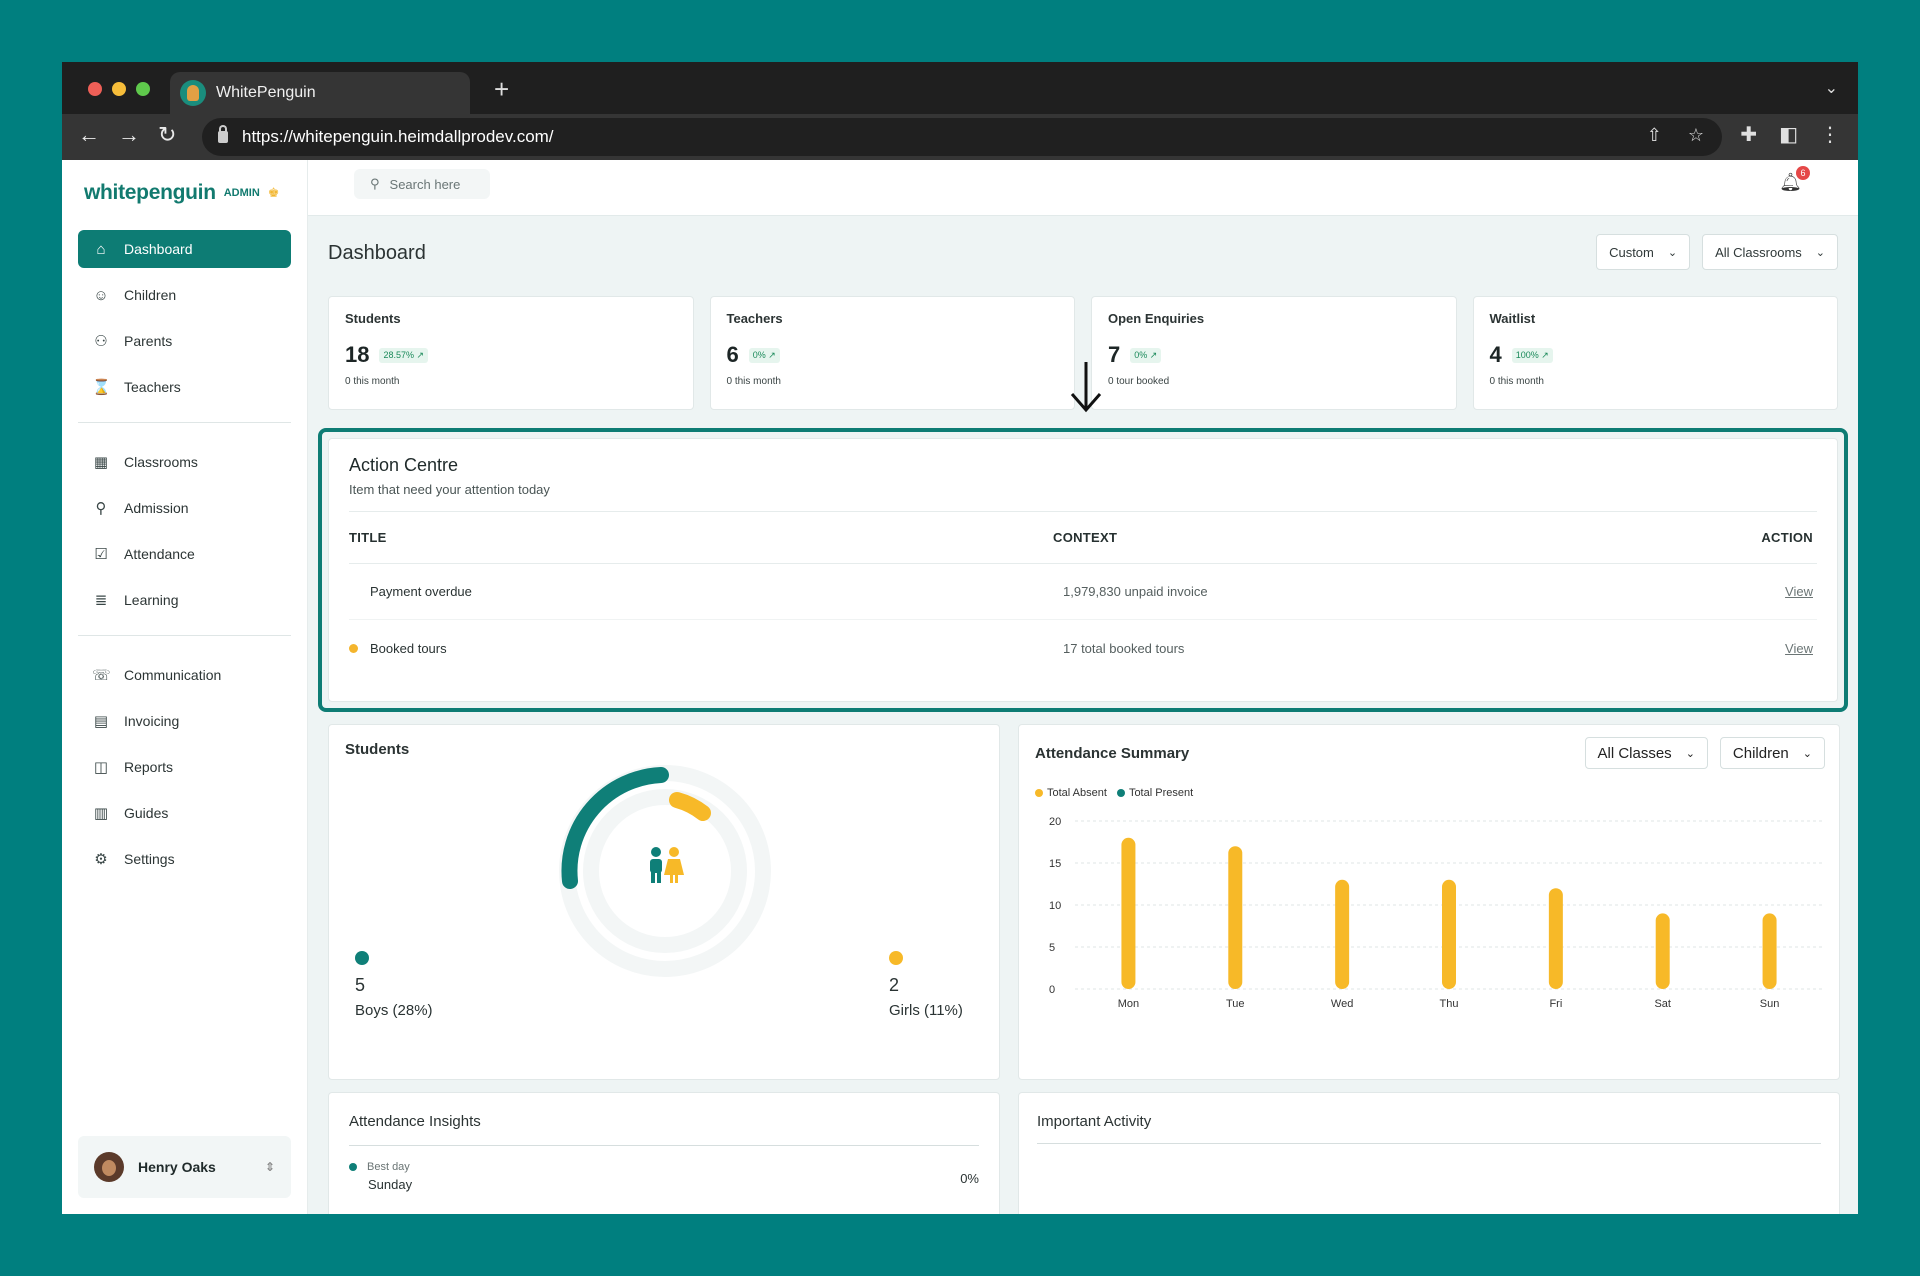 The image size is (1920, 1276). Describe the element at coordinates (1643, 252) in the screenshot. I see `period-dropdown: Custom ⌄` at that location.